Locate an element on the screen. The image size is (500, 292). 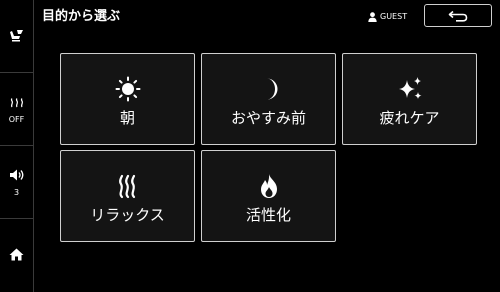
seat-button is located at coordinates (16, 36).